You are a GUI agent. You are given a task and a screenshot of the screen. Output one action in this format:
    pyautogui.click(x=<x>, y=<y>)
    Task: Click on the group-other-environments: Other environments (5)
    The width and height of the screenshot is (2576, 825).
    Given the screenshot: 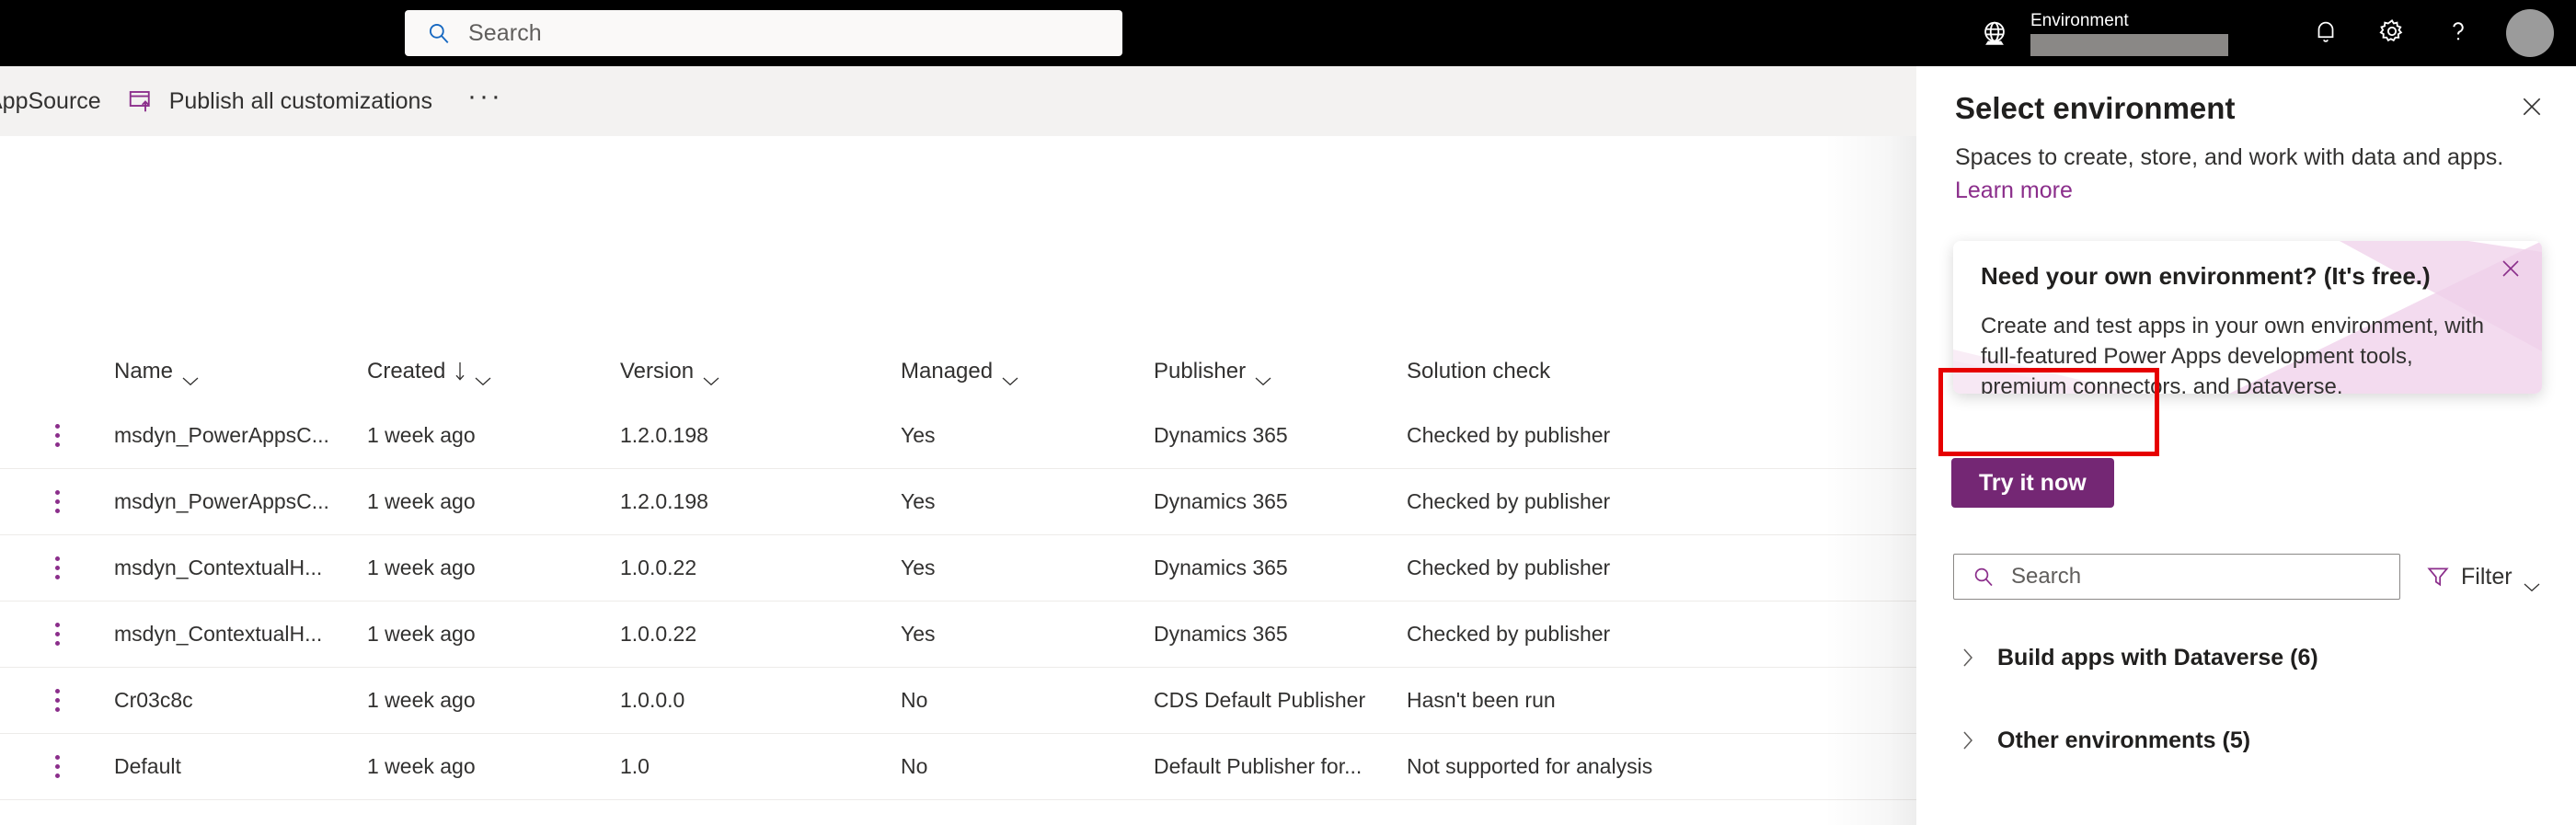 What is the action you would take?
    pyautogui.click(x=2251, y=740)
    